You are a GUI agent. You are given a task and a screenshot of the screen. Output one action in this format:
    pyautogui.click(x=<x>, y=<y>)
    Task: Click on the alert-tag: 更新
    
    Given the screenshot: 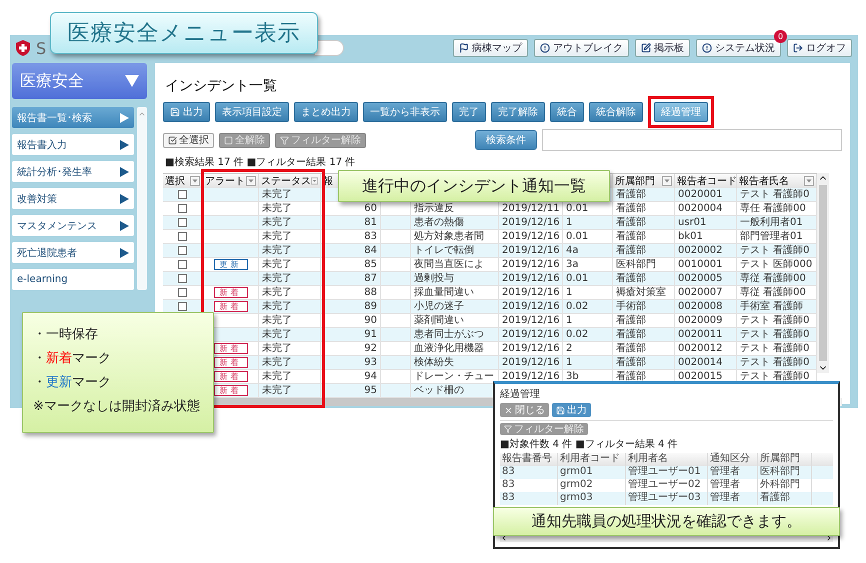 What is the action you would take?
    pyautogui.click(x=231, y=264)
    